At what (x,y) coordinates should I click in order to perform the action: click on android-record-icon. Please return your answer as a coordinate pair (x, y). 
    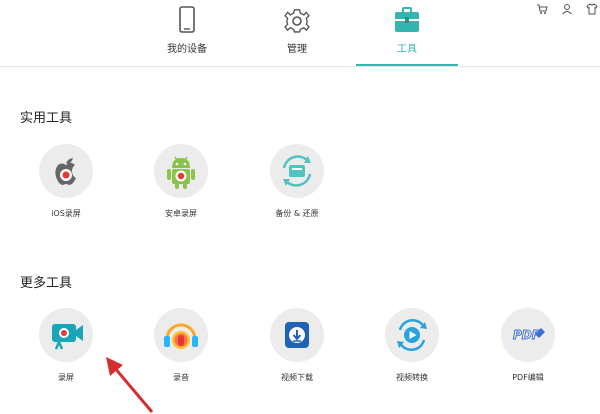
    Looking at the image, I should click on (181, 172).